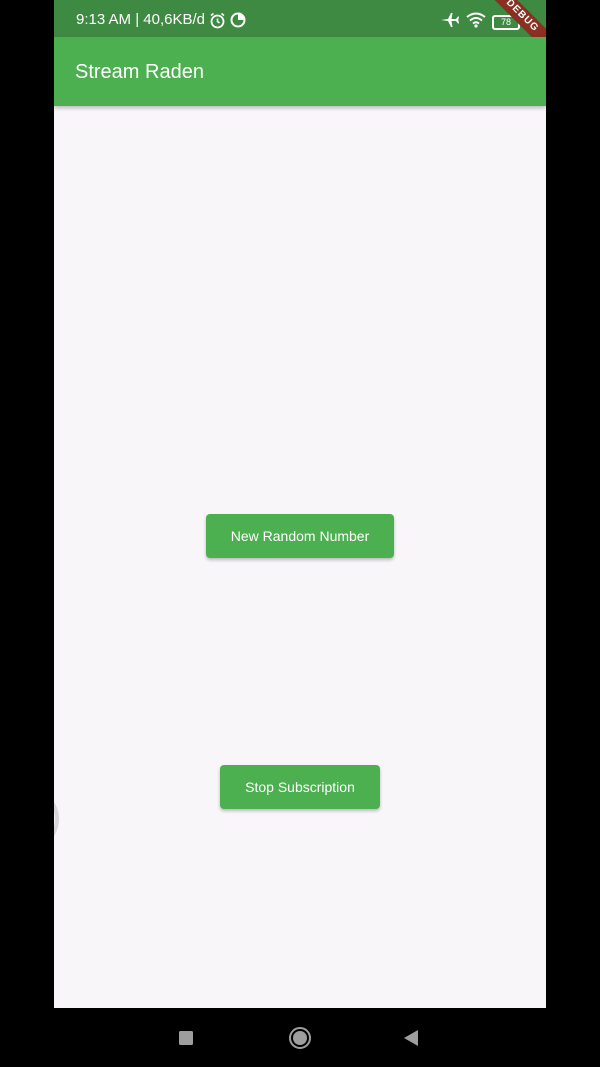 The height and width of the screenshot is (1067, 600). Describe the element at coordinates (139, 72) in the screenshot. I see `app-title: Stream Raden` at that location.